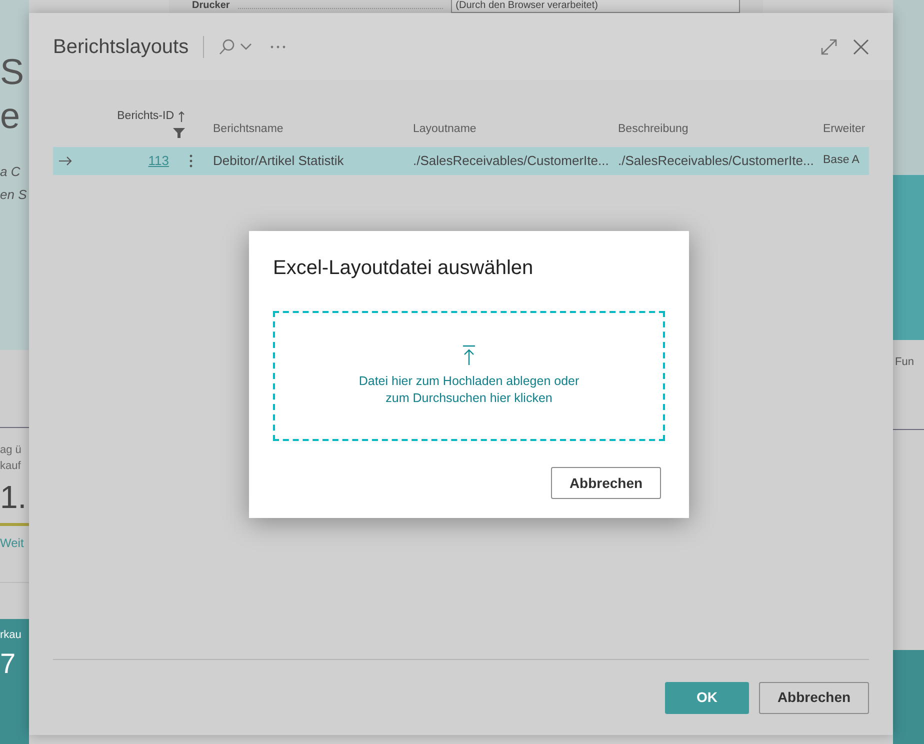  I want to click on kpi-value: 1., so click(14, 497).